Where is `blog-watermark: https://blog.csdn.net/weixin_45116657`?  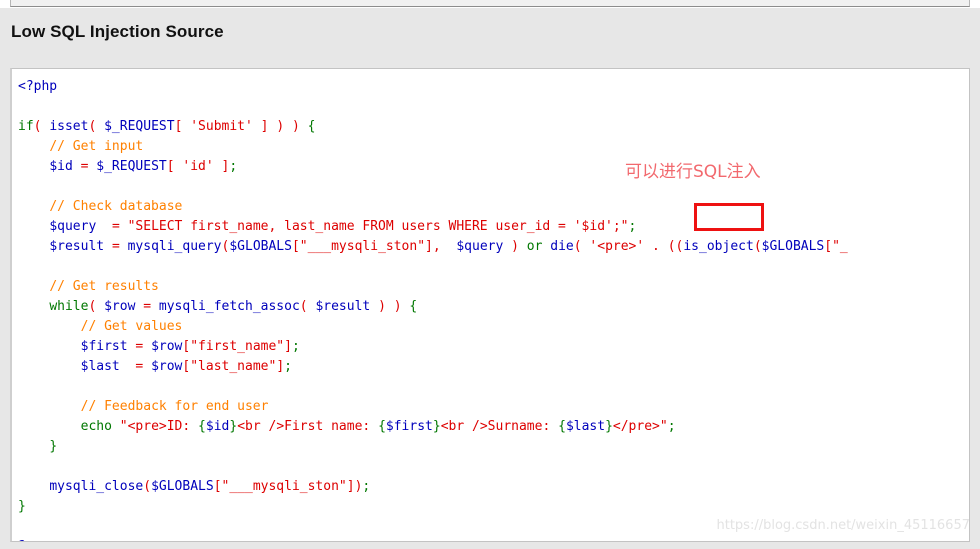
blog-watermark: https://blog.csdn.net/weixin_45116657 is located at coordinates (843, 525).